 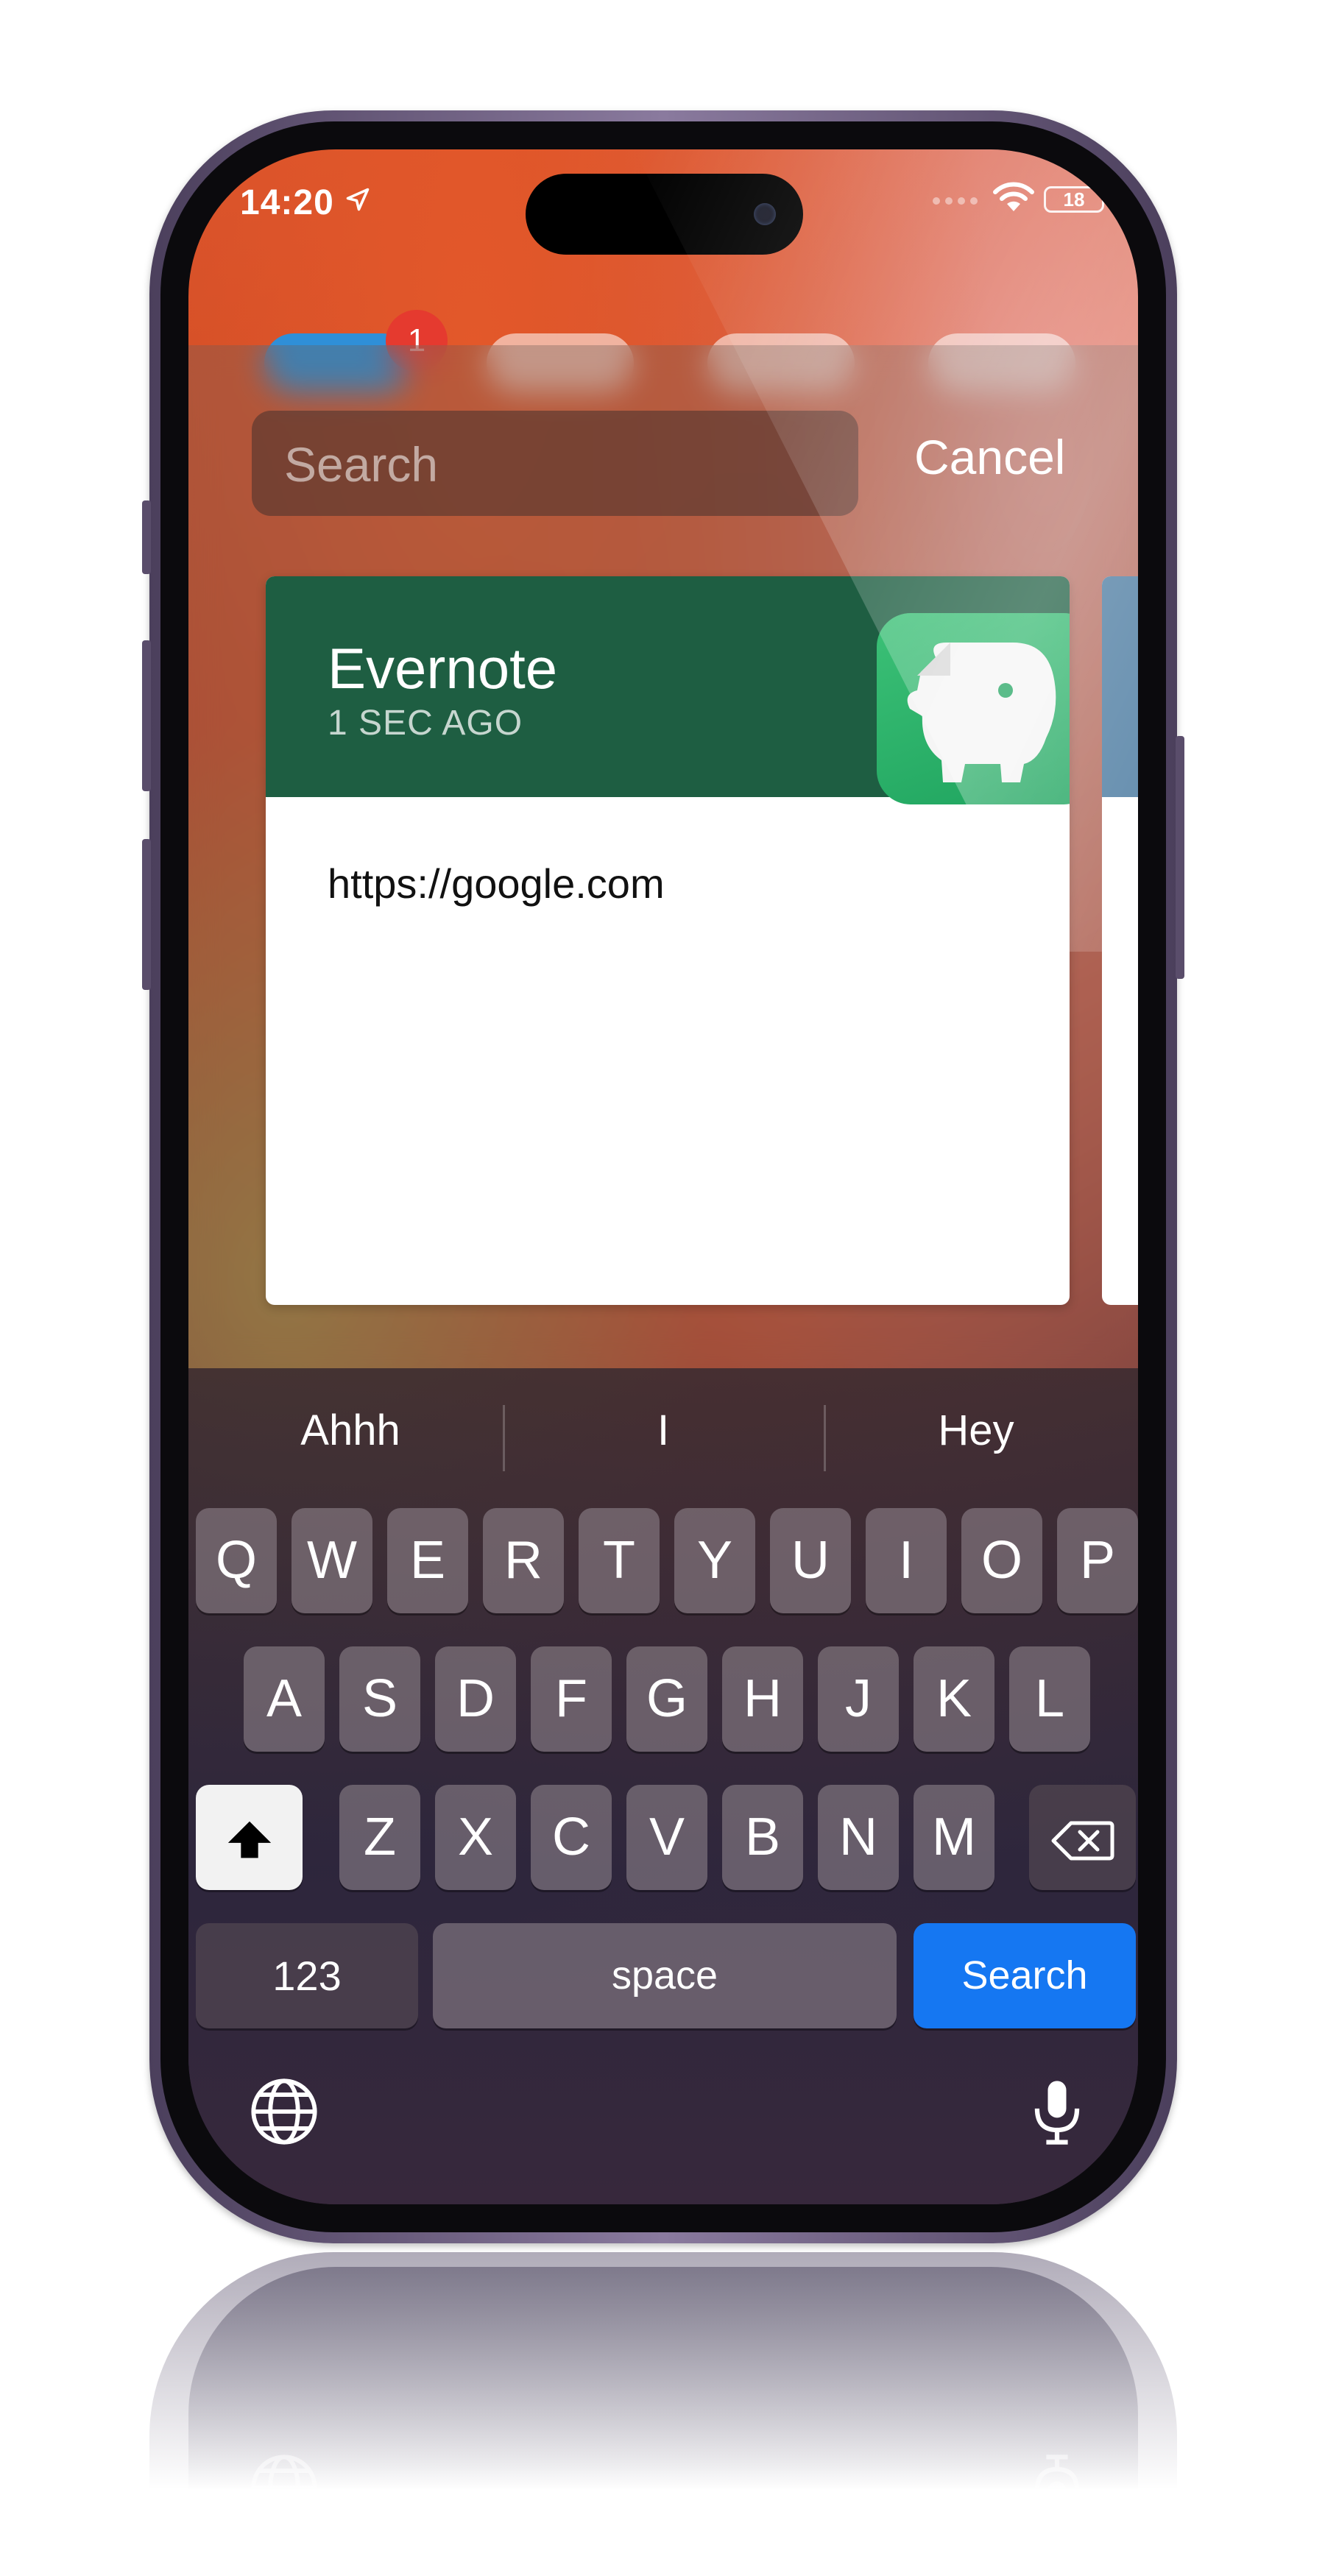 I want to click on microphone-icon, so click(x=1057, y=2111).